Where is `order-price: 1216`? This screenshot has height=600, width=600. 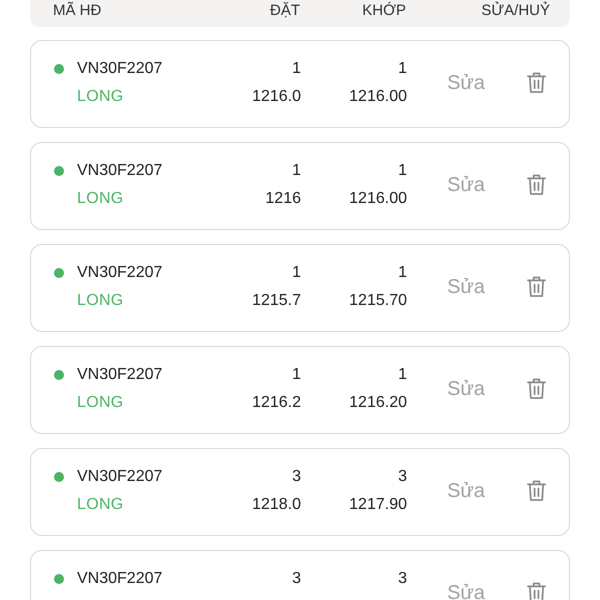 order-price: 1216 is located at coordinates (283, 199).